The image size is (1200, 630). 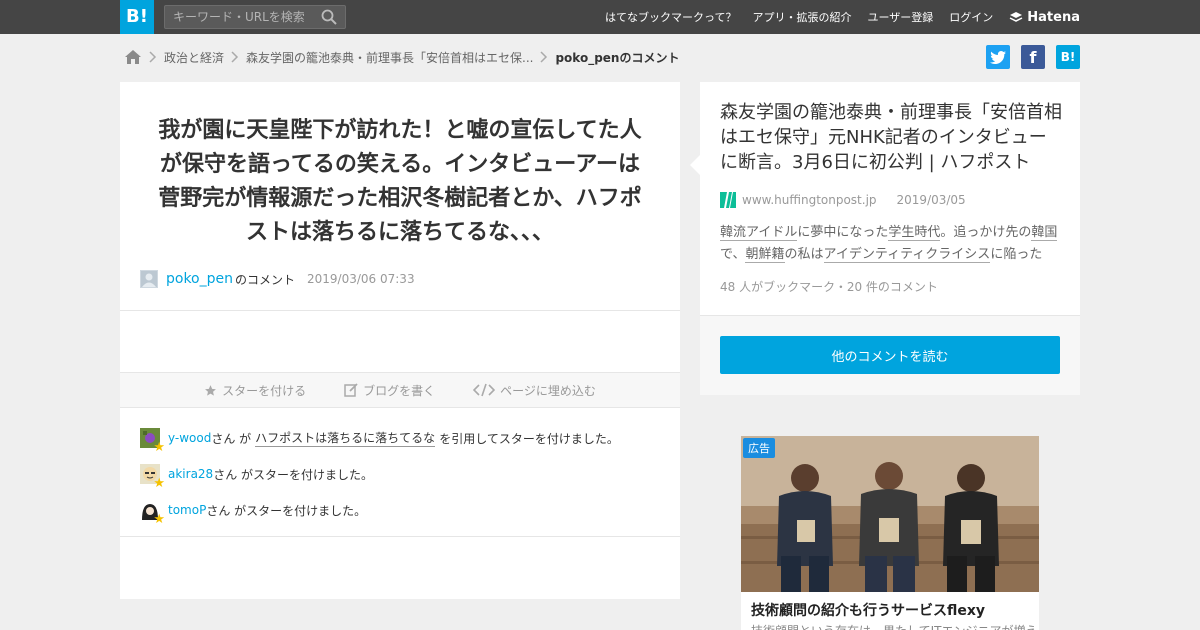 What do you see at coordinates (728, 200) in the screenshot?
I see `huffpost-favicon-icon` at bounding box center [728, 200].